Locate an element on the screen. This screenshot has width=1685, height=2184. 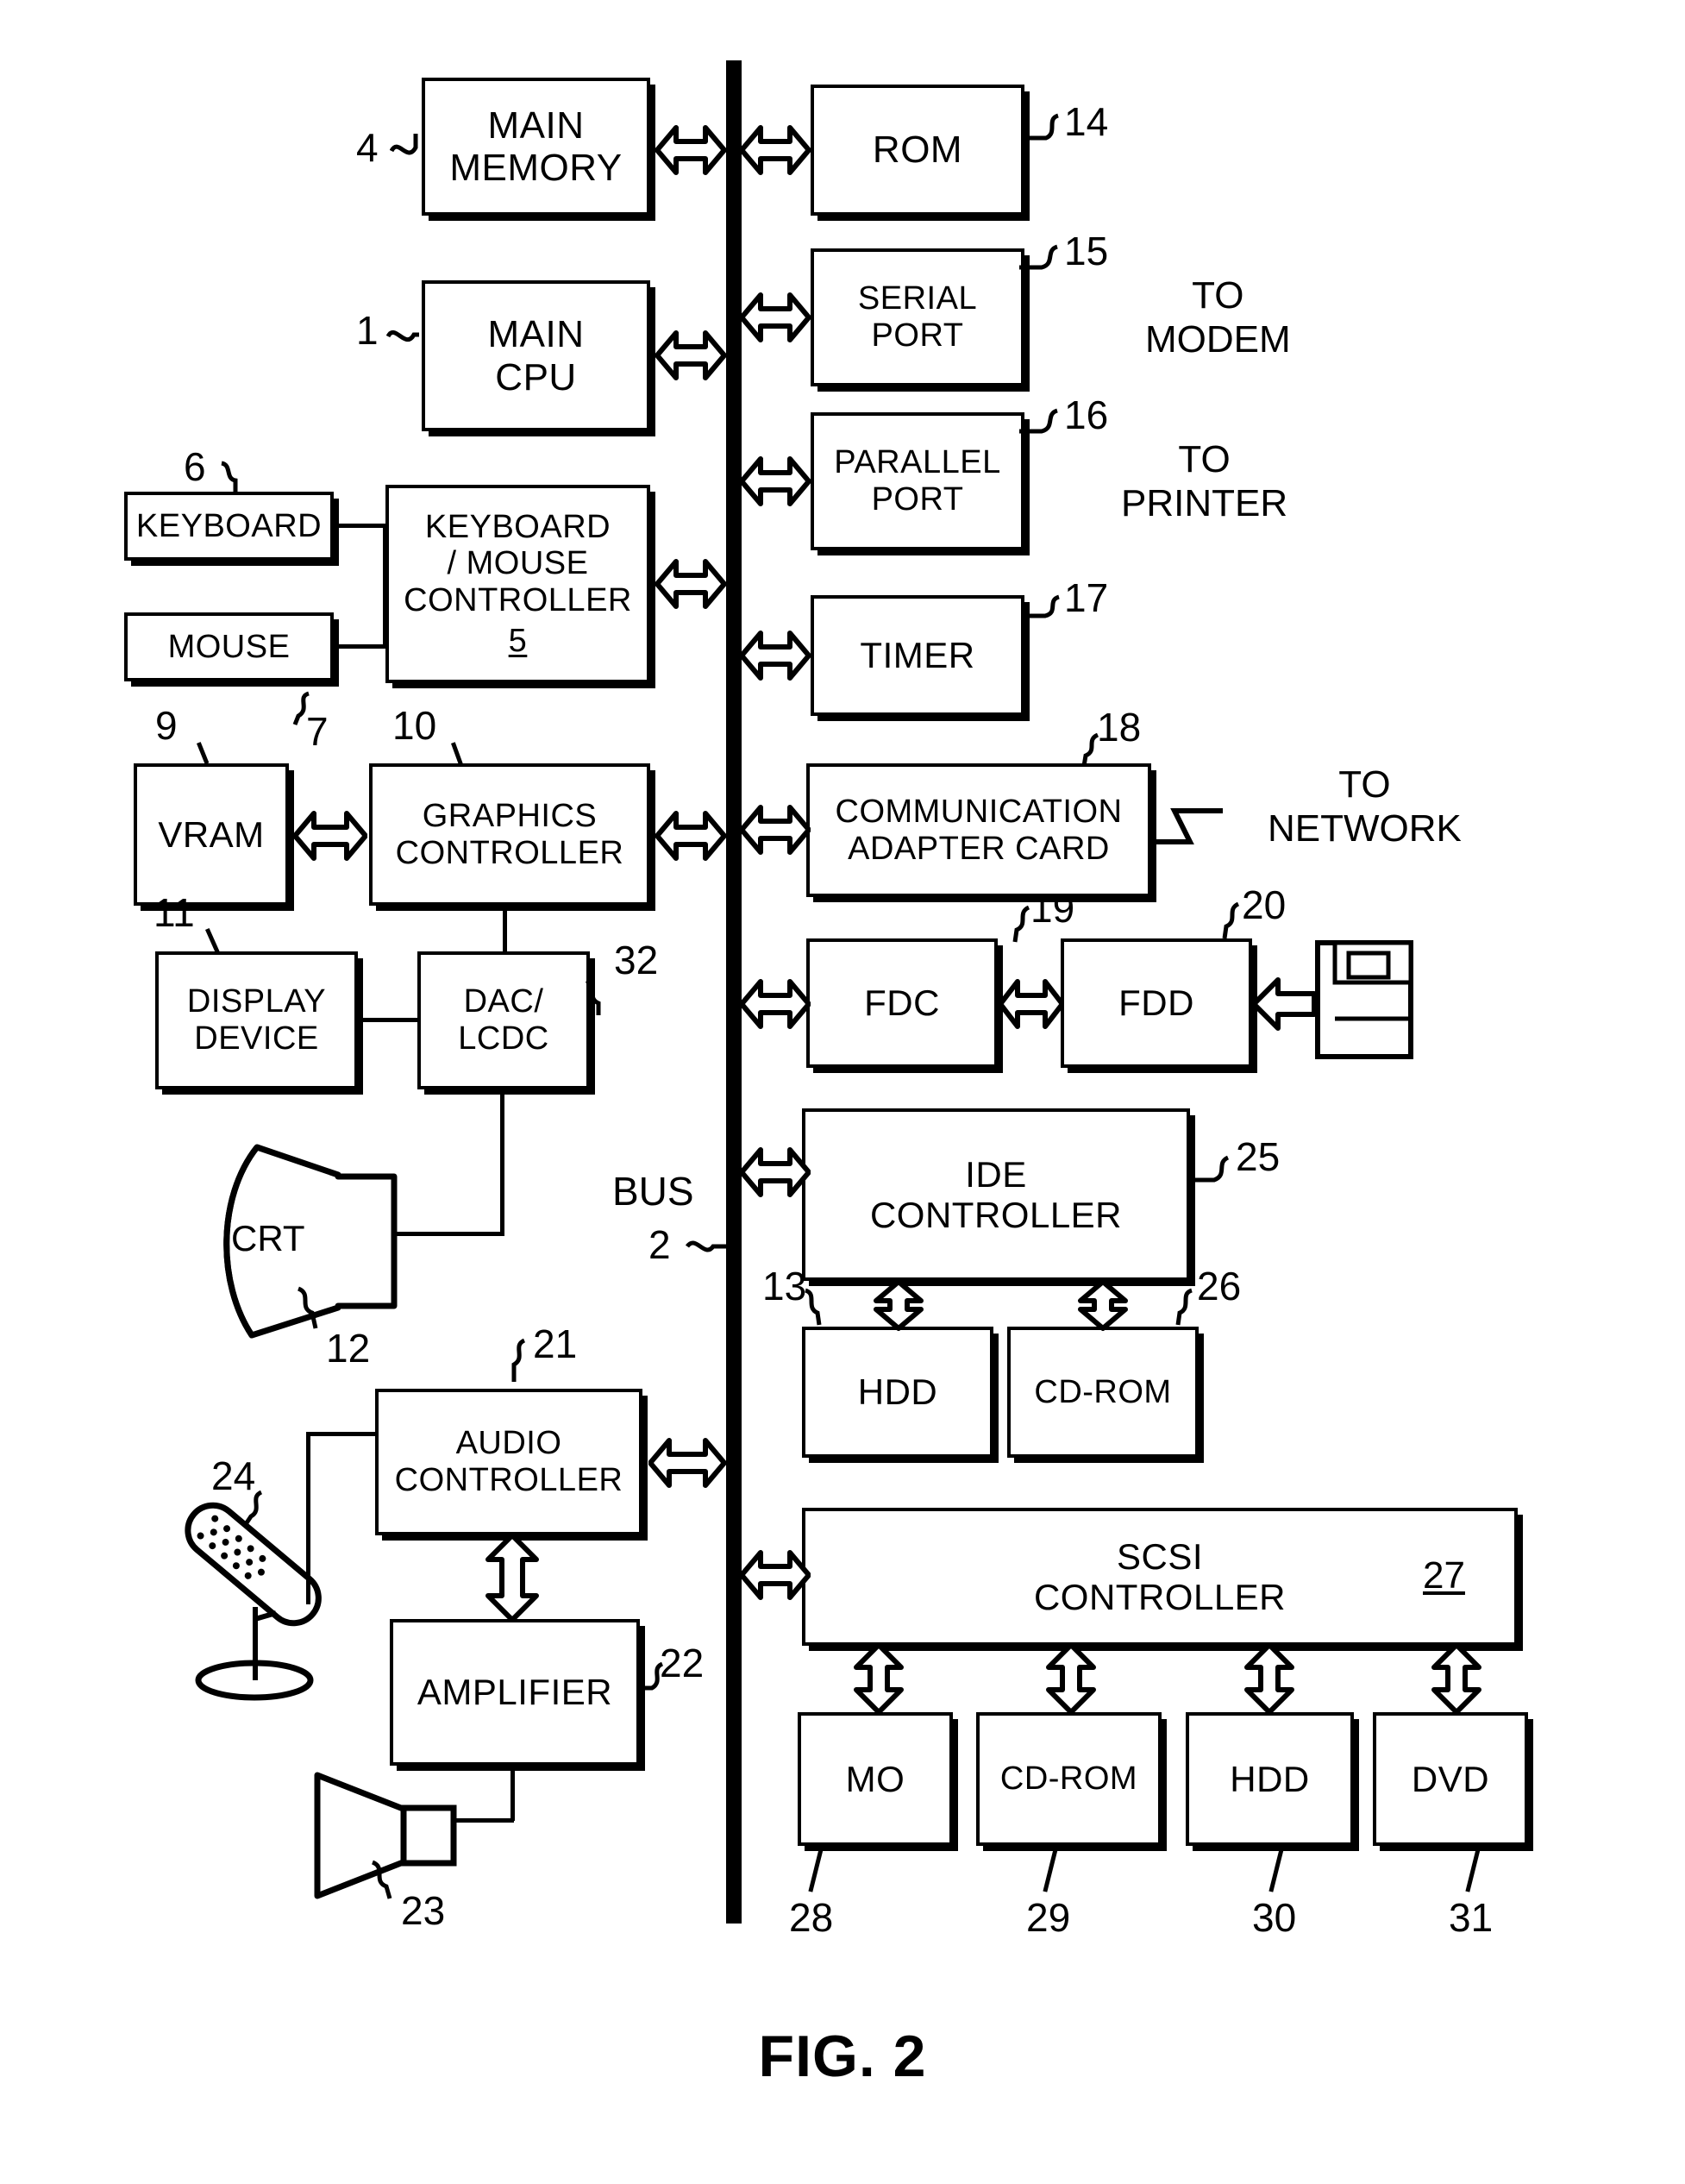
ref-26: 26 is located at coordinates (1219, 1287).